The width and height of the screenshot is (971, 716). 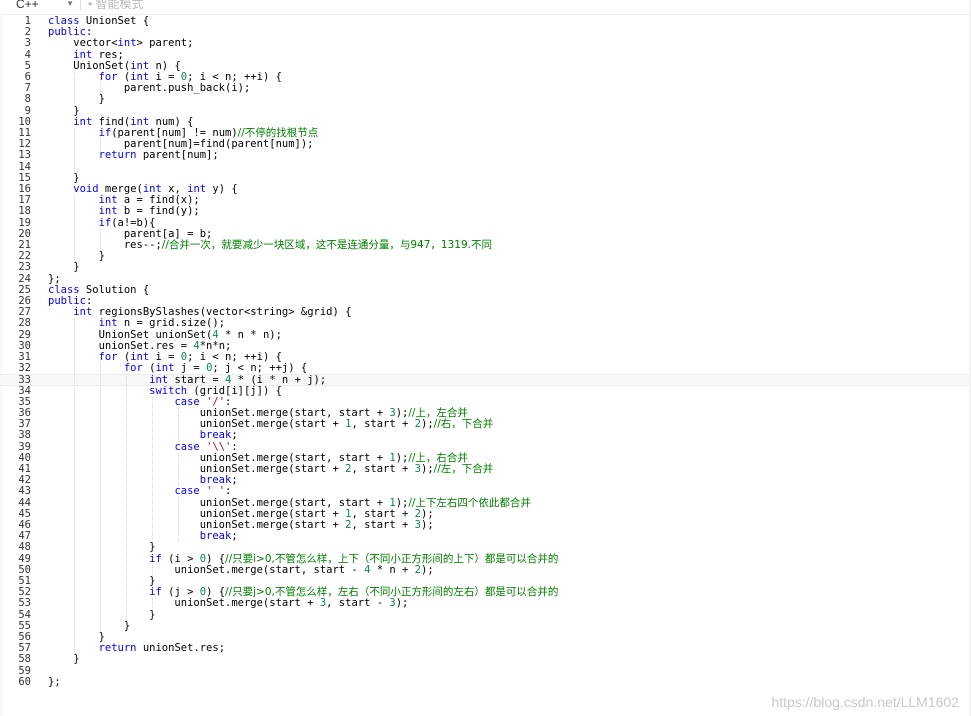 I want to click on language-label: C++, so click(x=27, y=5).